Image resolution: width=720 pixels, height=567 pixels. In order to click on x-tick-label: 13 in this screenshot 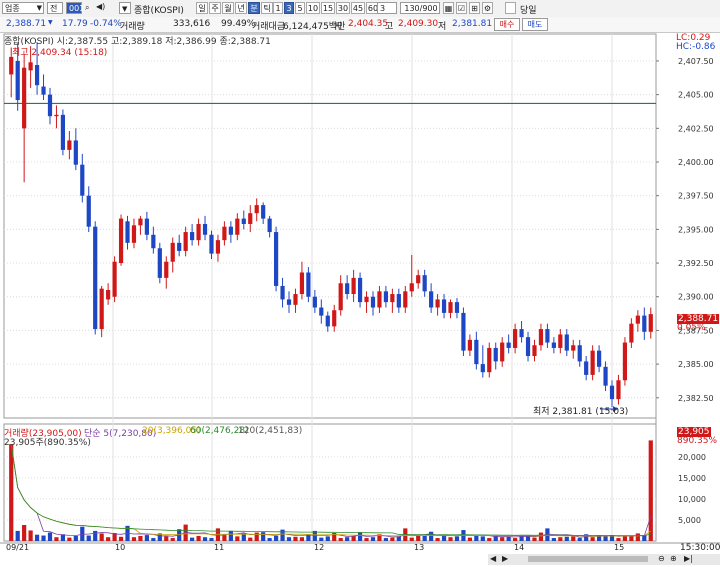, I will do `click(419, 547)`.